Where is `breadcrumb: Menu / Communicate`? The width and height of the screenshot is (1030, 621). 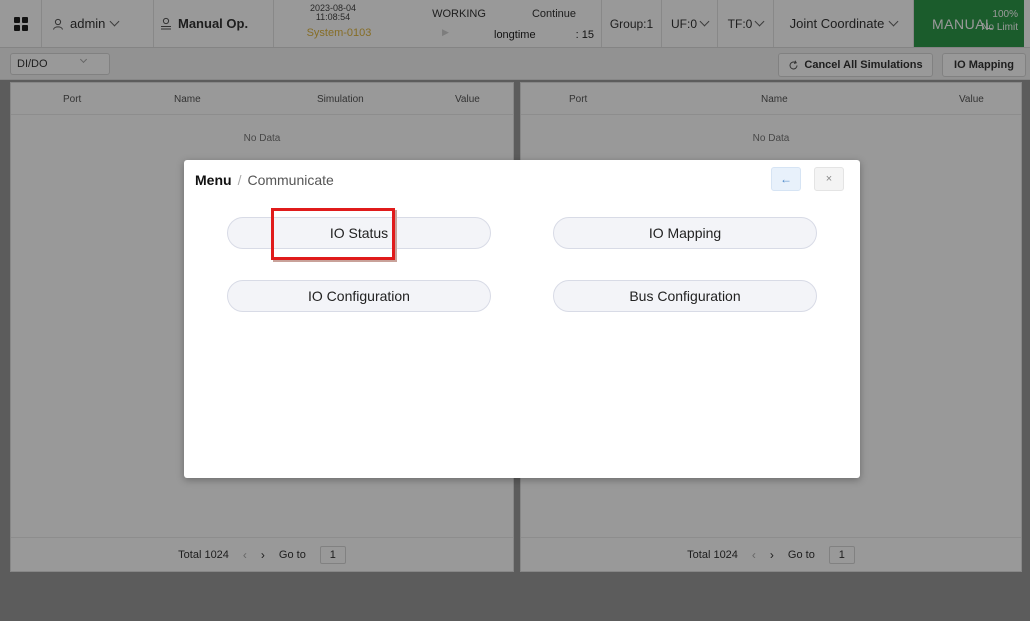
breadcrumb: Menu / Communicate is located at coordinates (264, 180).